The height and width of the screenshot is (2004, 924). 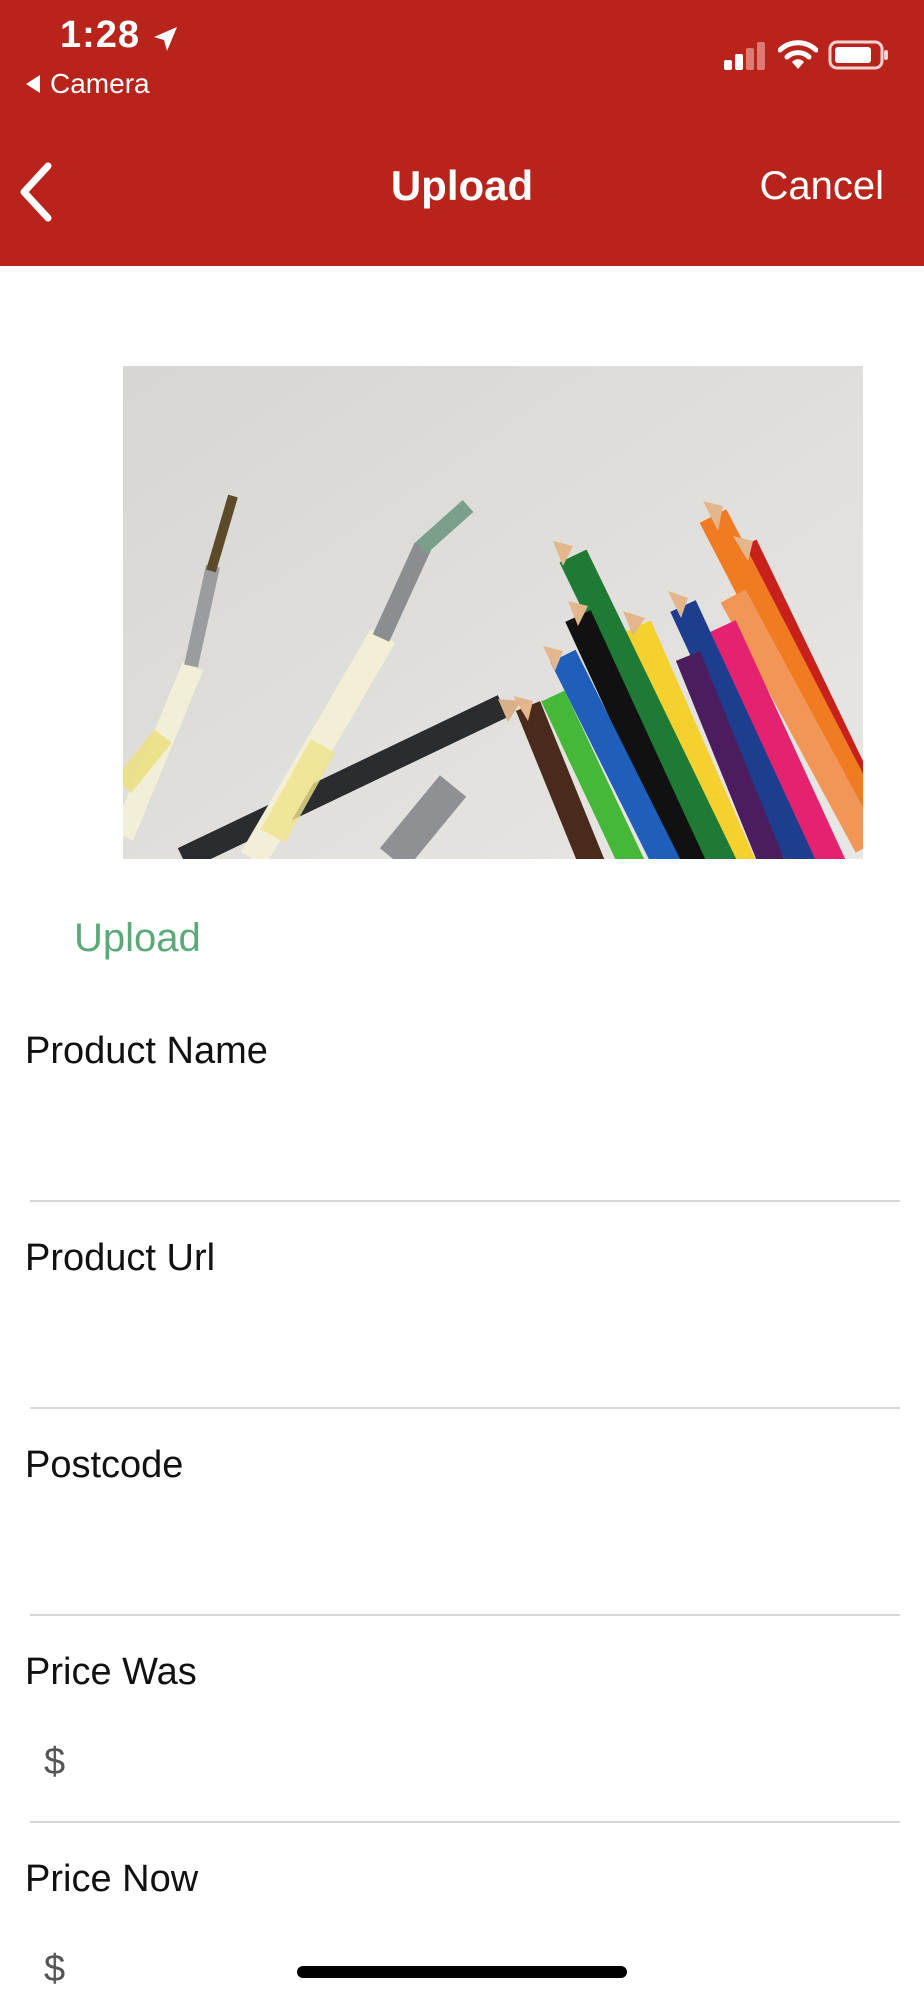 What do you see at coordinates (111, 1672) in the screenshot?
I see `price-was-label: Price Was` at bounding box center [111, 1672].